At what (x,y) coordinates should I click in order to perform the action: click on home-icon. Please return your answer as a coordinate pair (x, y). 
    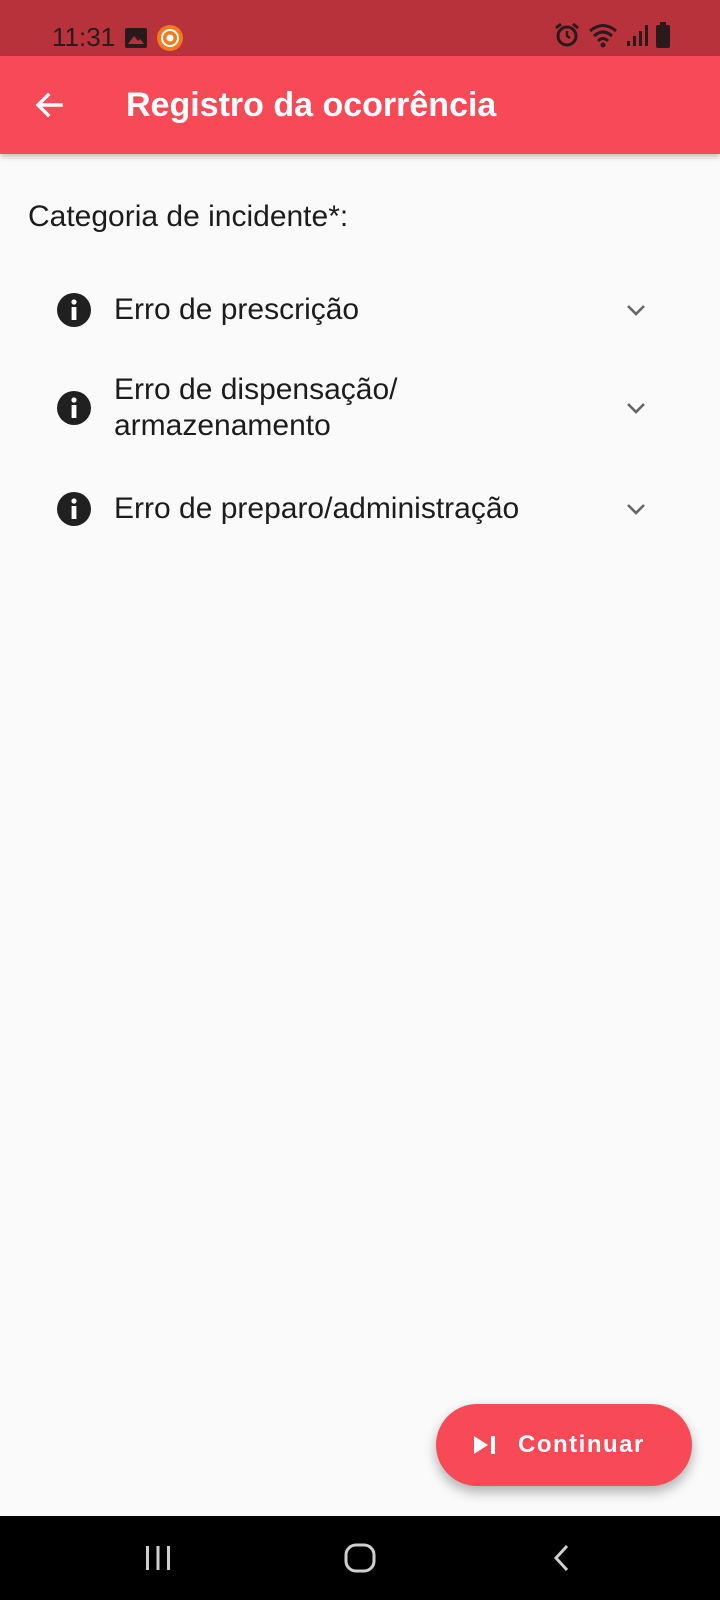
    Looking at the image, I should click on (360, 1558).